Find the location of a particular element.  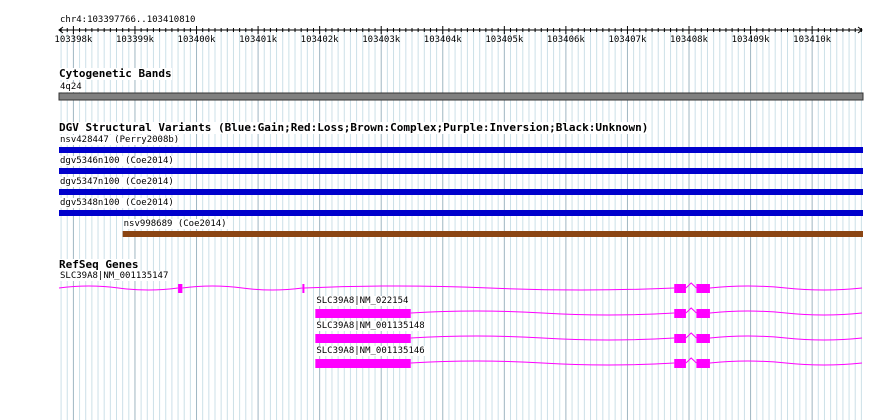

ruler-tick-label: 103408k is located at coordinates (689, 40).